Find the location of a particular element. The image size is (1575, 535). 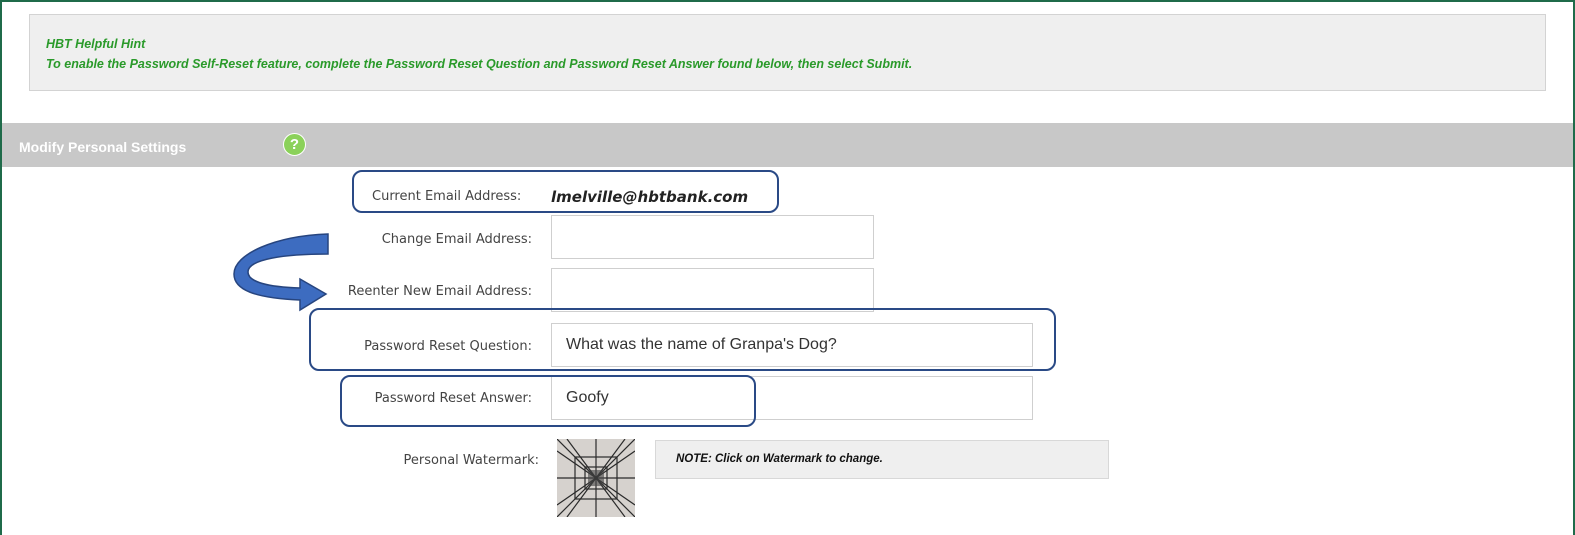

reenter-email-label: Reenter New Email Address: is located at coordinates (439, 291).